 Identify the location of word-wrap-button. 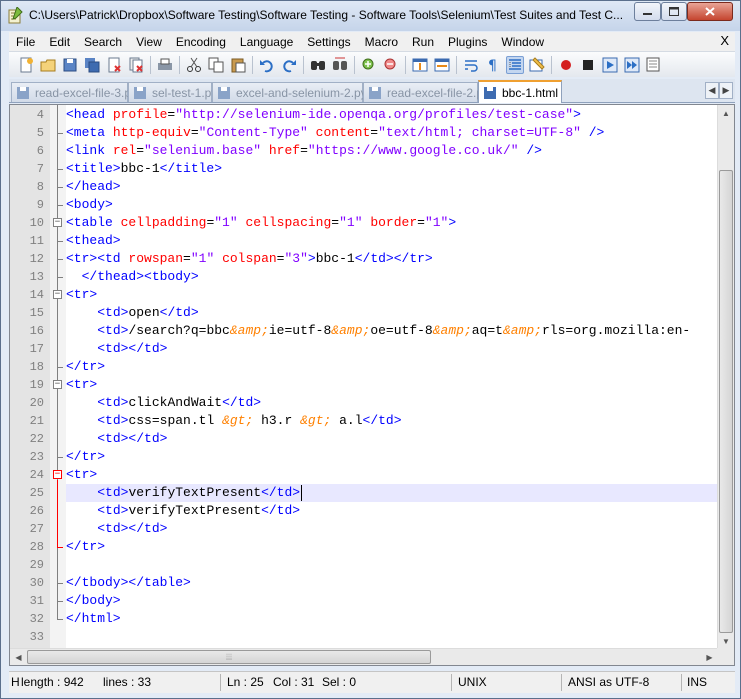
(471, 65).